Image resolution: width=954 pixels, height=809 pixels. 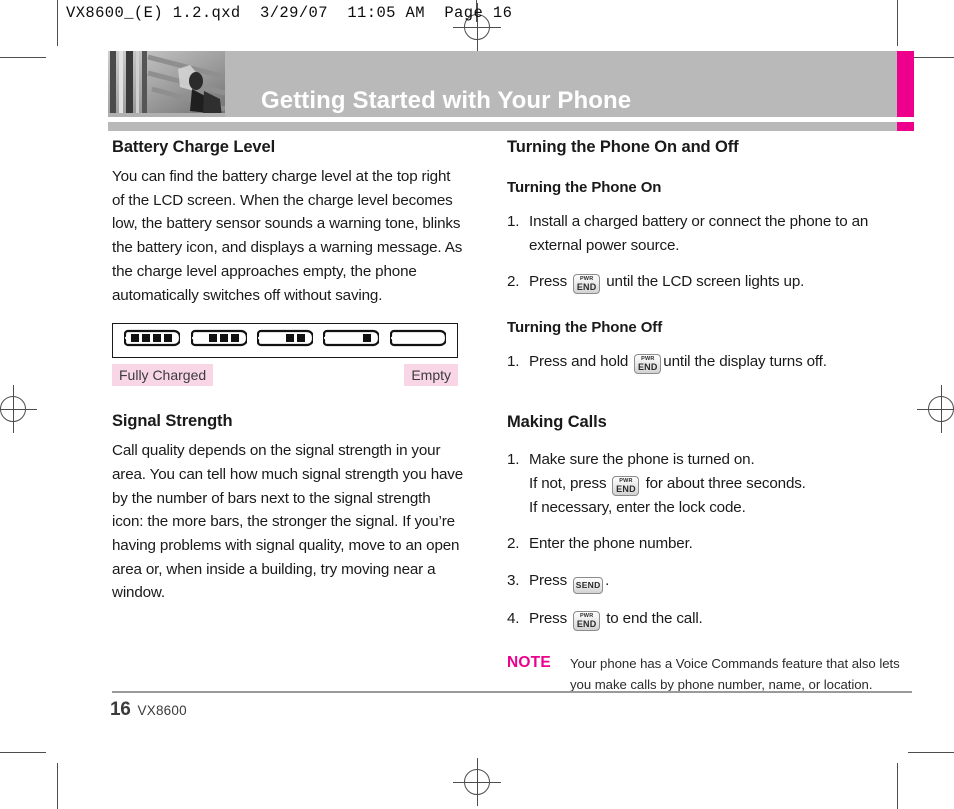 I want to click on battery-charge-figure: Fully Charged Empty, so click(x=285, y=355).